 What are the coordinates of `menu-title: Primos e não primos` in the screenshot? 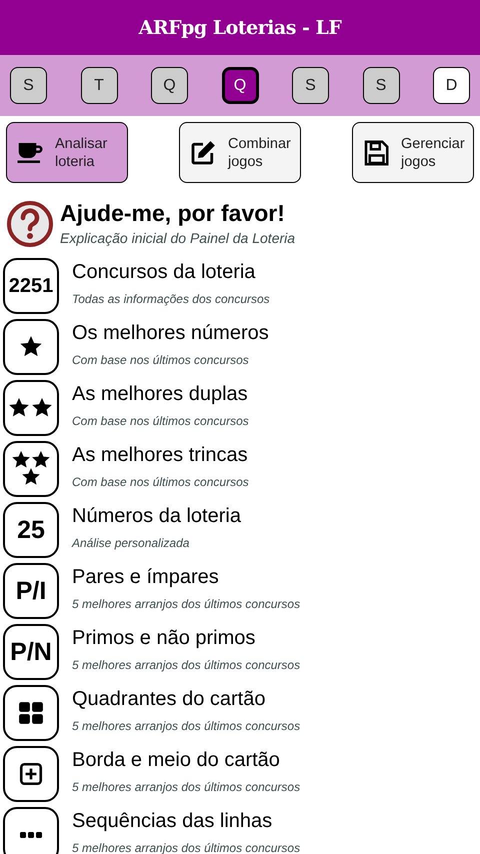 It's located at (164, 638).